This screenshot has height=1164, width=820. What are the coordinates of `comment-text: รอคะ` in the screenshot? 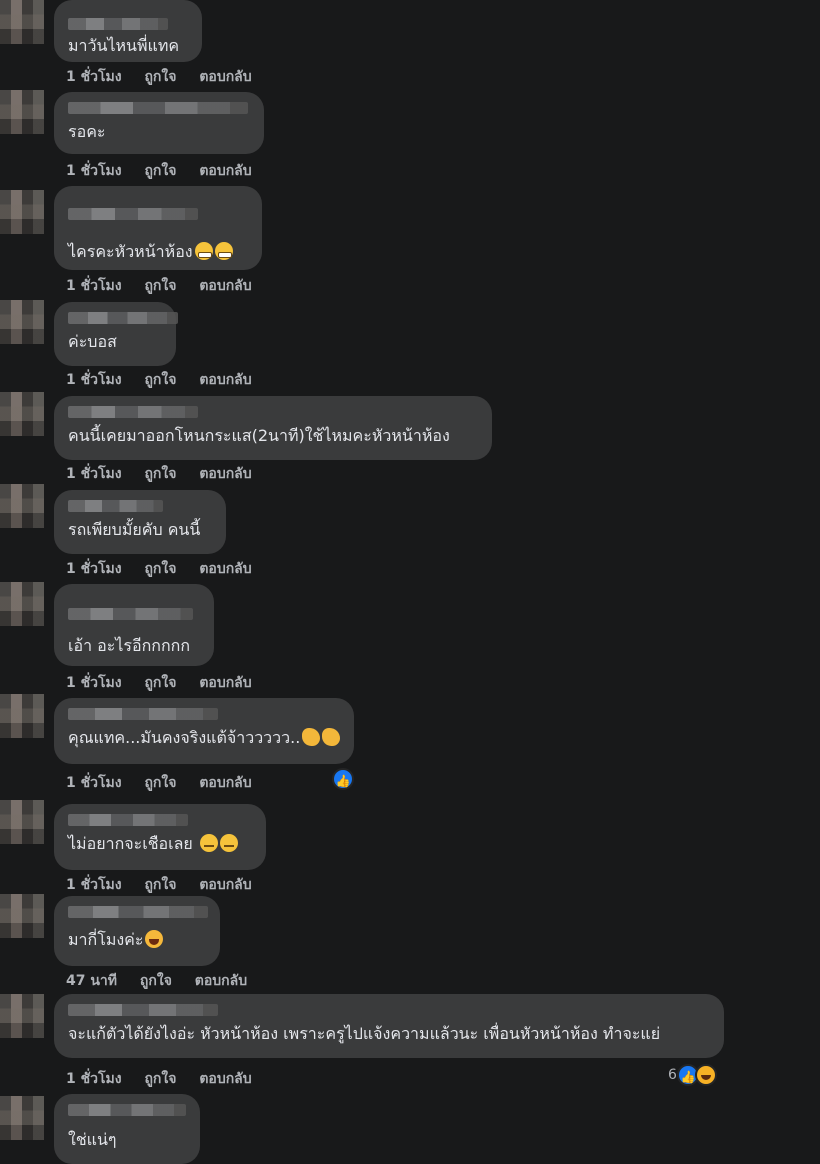 It's located at (87, 131).